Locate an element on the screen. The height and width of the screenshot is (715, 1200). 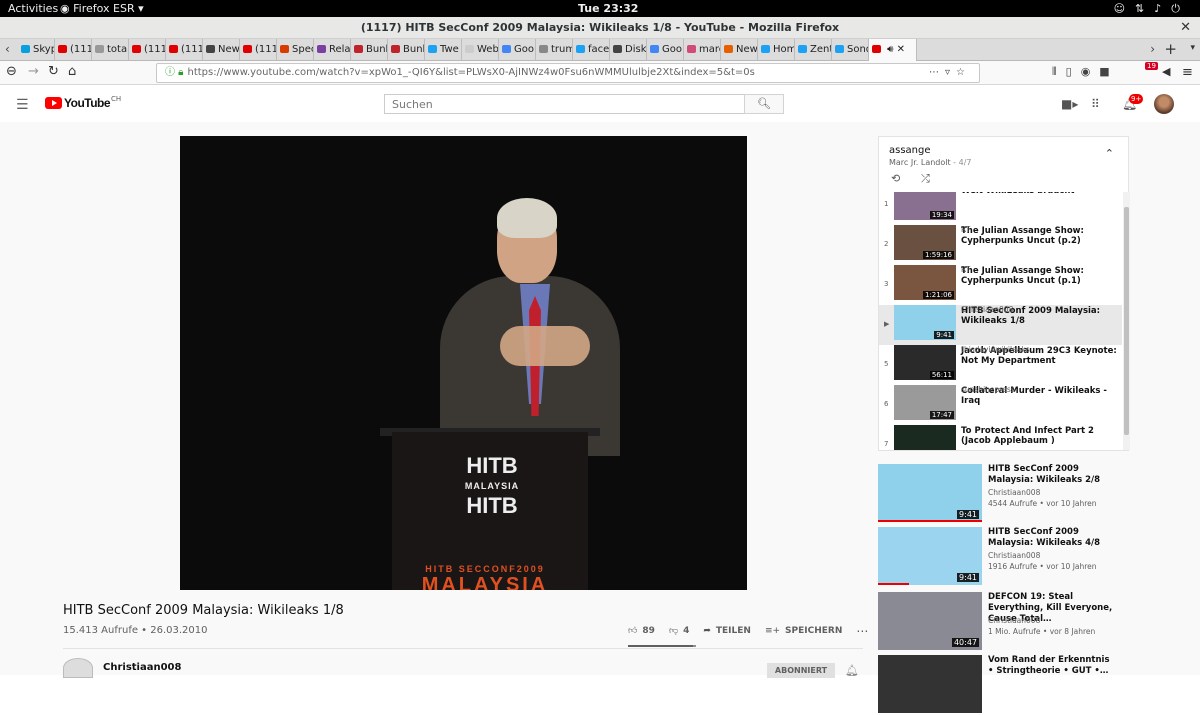
search-input is located at coordinates (564, 104).